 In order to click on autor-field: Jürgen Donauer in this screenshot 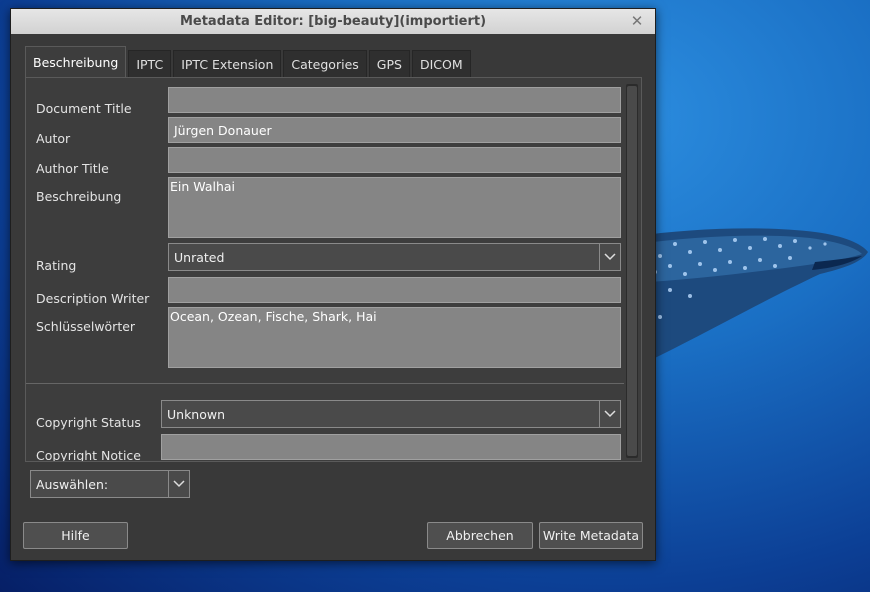, I will do `click(394, 130)`.